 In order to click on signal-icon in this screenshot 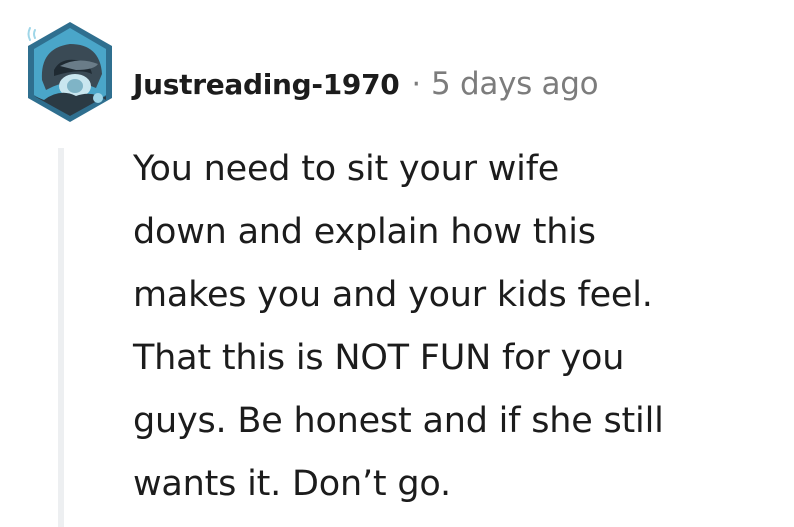, I will do `click(31, 34)`.